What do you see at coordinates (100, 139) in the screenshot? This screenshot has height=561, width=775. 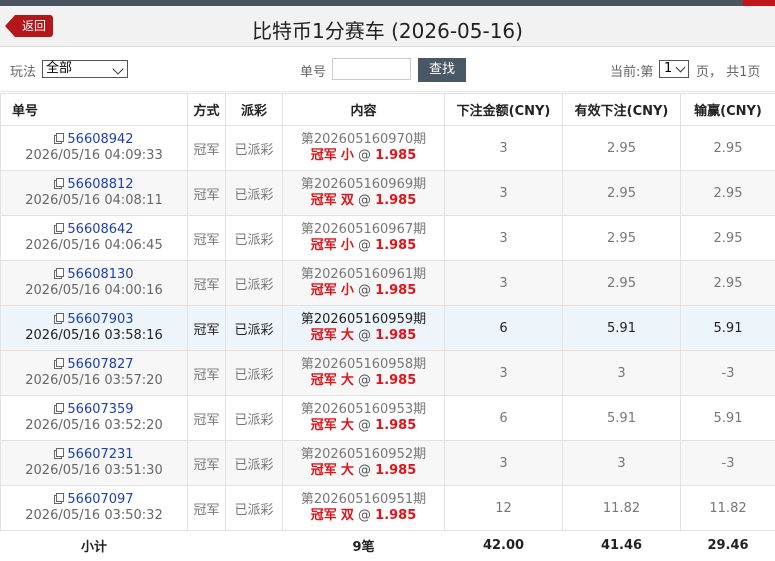 I see `order-number-link: 56608942` at bounding box center [100, 139].